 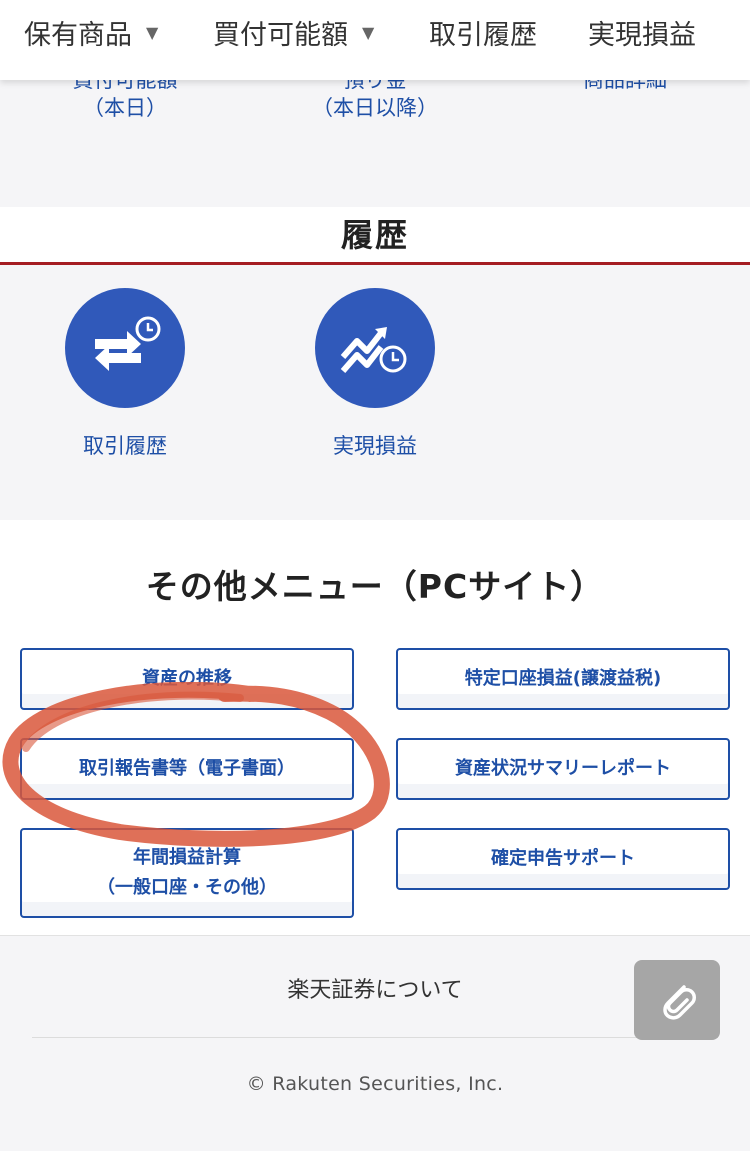 I want to click on profit-history-icon, so click(x=373, y=350).